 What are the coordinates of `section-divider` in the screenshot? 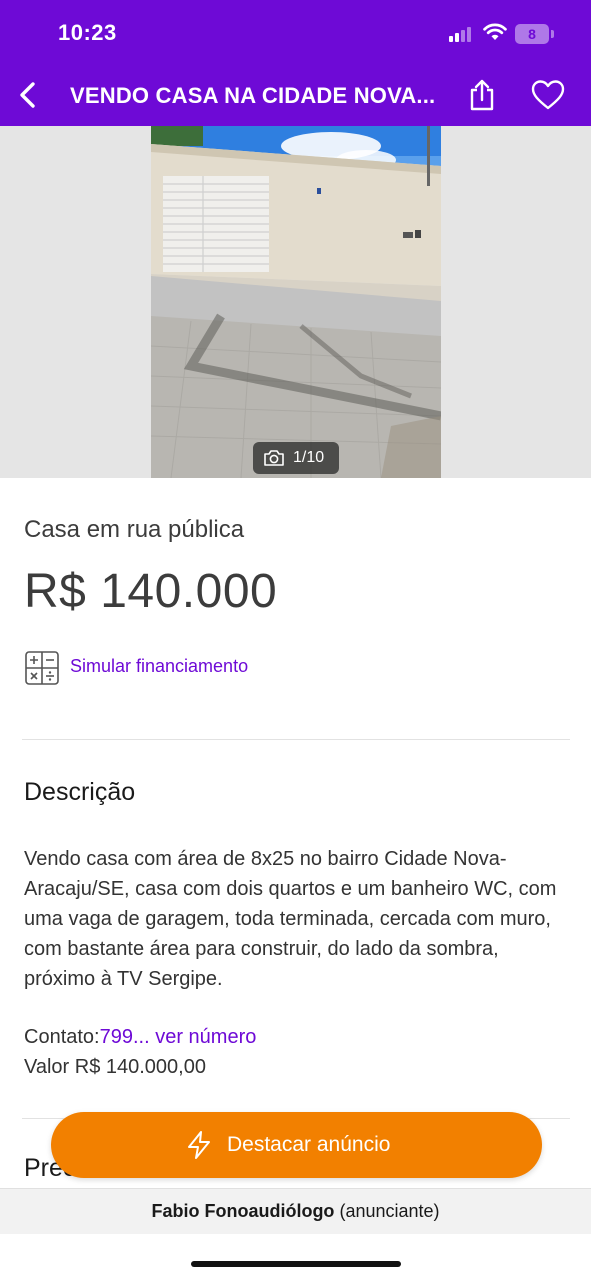 It's located at (296, 739).